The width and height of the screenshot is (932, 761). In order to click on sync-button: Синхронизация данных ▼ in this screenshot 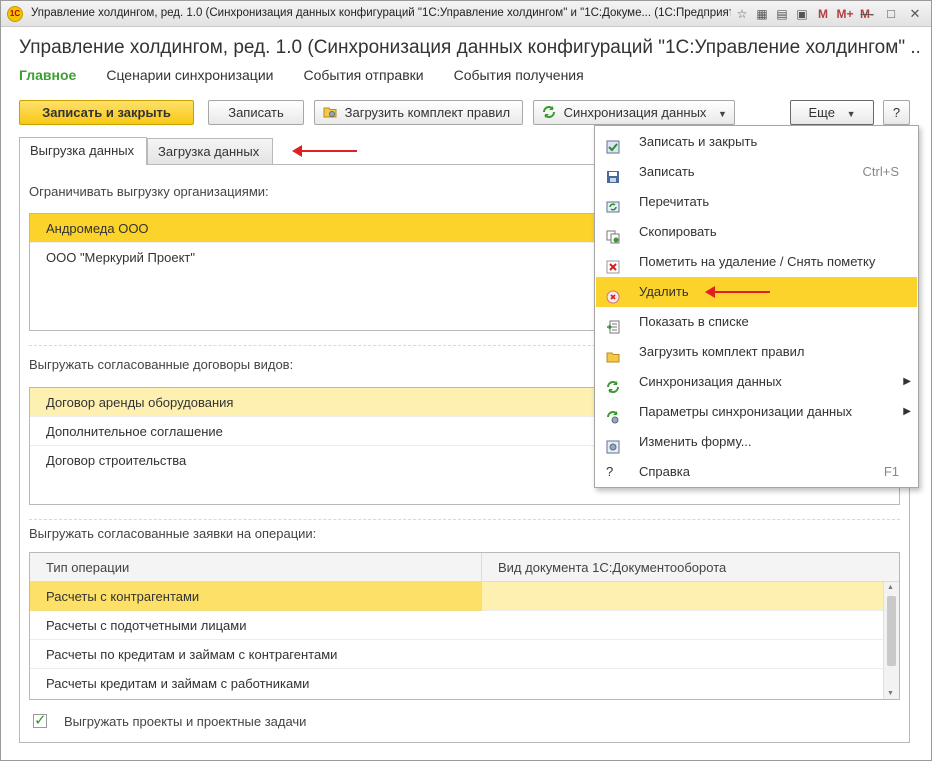, I will do `click(634, 112)`.